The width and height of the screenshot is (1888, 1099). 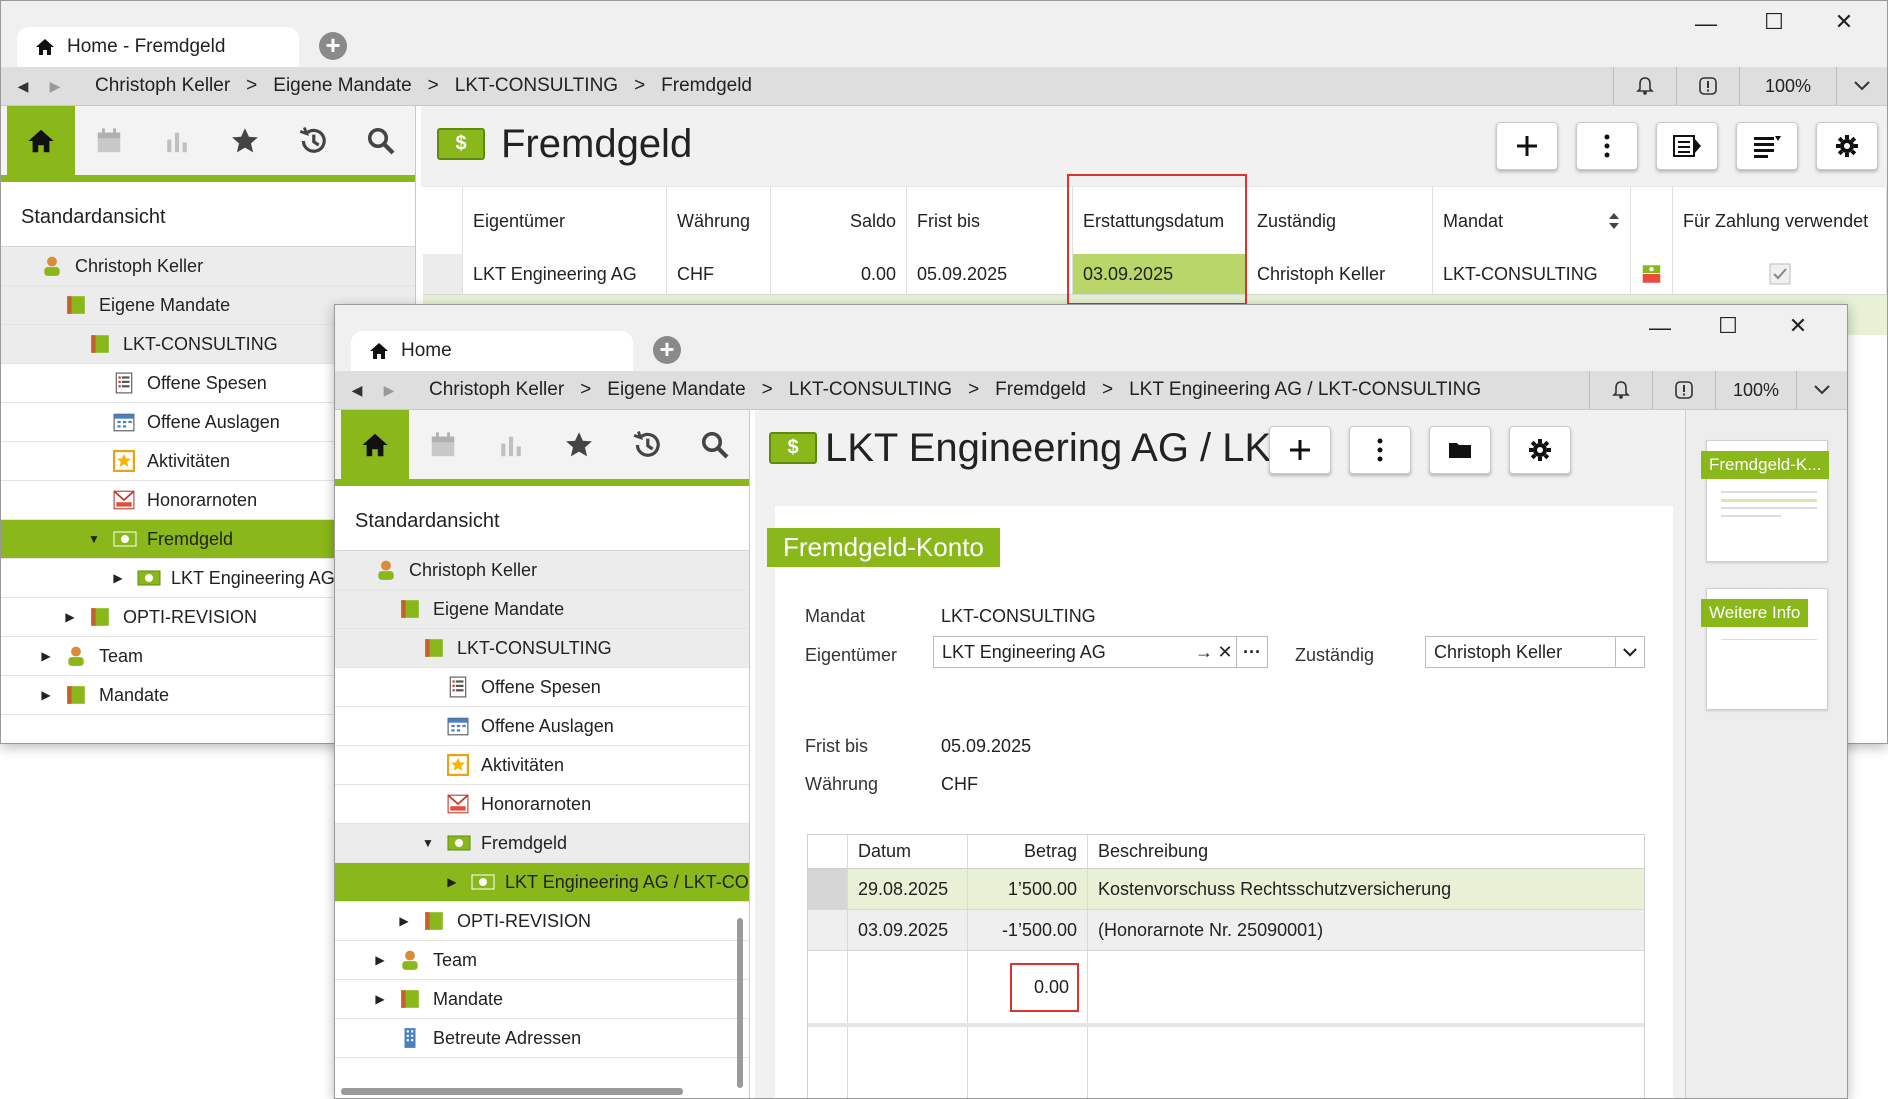 What do you see at coordinates (1305, 390) in the screenshot?
I see `breadcrumb-item: LKT Engineering AG / LKT-CONSULTING` at bounding box center [1305, 390].